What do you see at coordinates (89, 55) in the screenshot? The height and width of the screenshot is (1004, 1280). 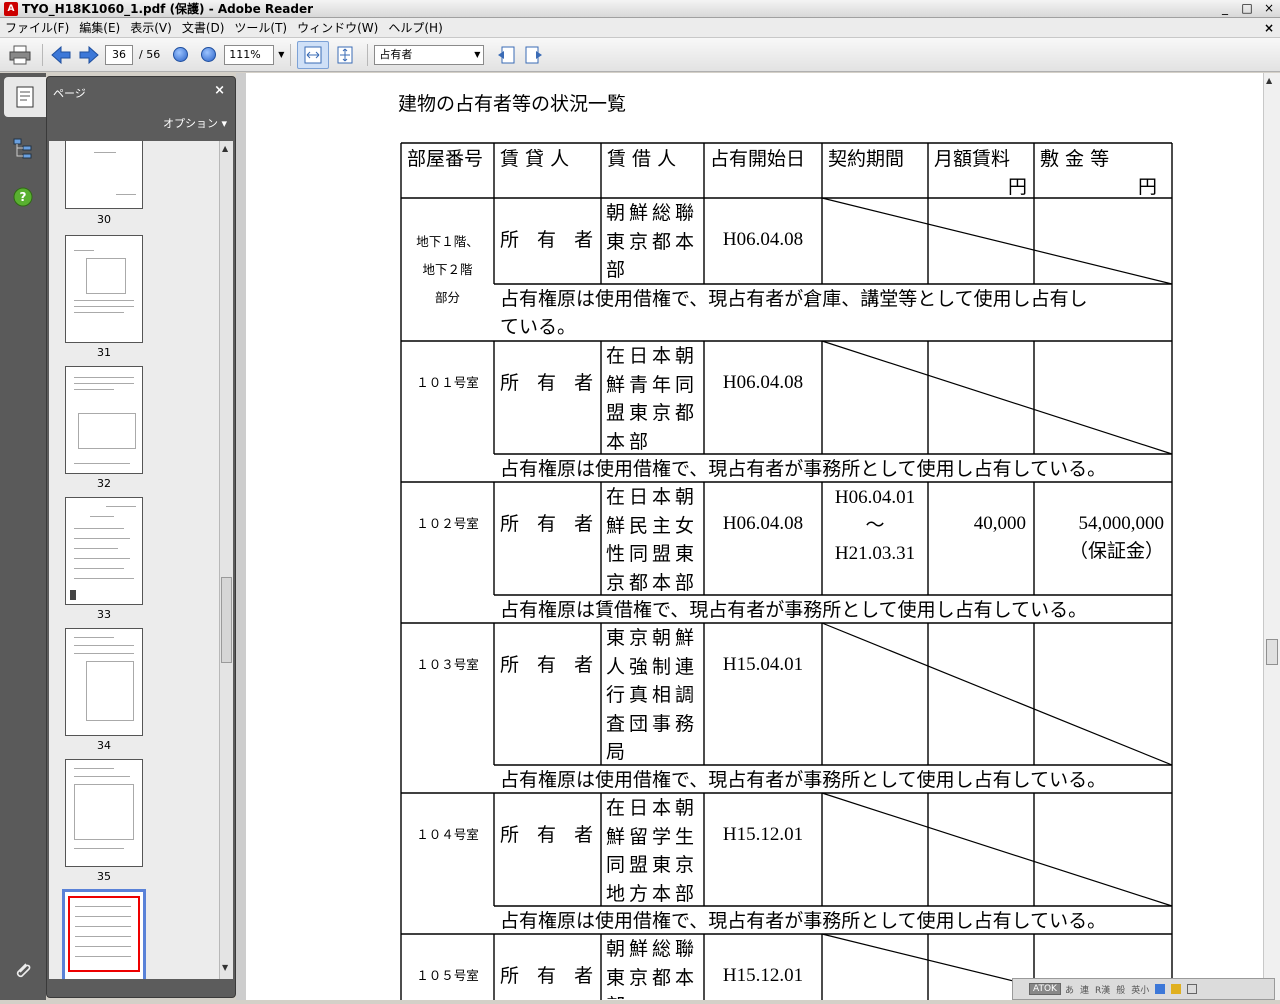 I see `next-page-button` at bounding box center [89, 55].